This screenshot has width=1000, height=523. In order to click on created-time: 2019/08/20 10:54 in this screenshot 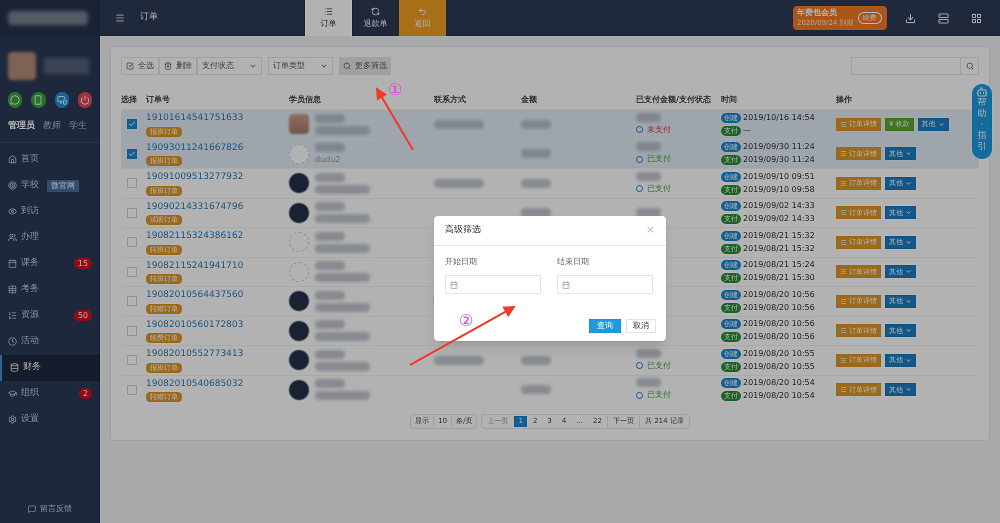, I will do `click(779, 383)`.